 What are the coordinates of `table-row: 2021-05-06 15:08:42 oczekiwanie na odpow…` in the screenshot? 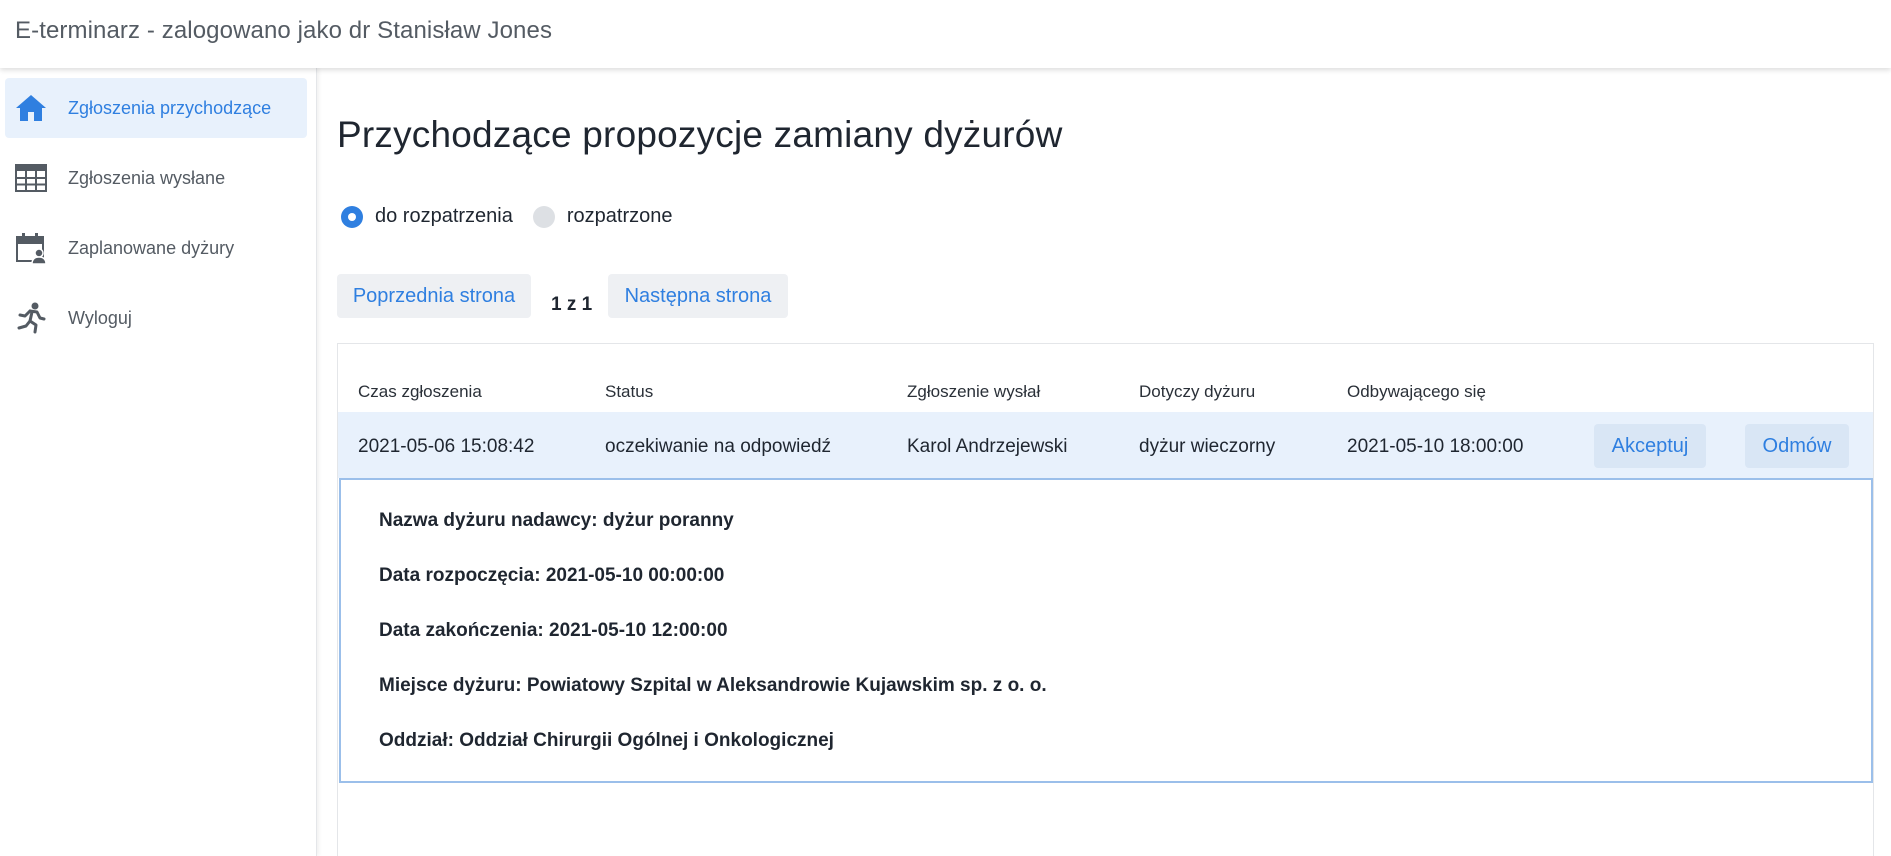 It's located at (1105, 445).